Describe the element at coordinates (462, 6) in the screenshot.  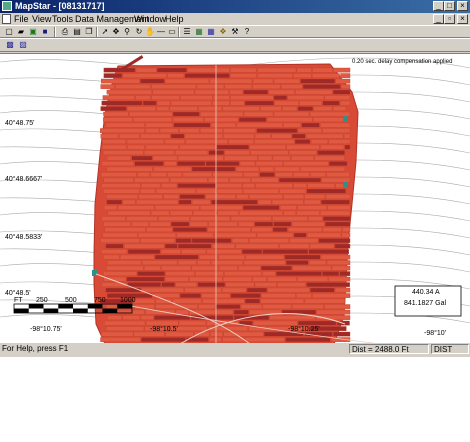
I see `close-button: ×` at that location.